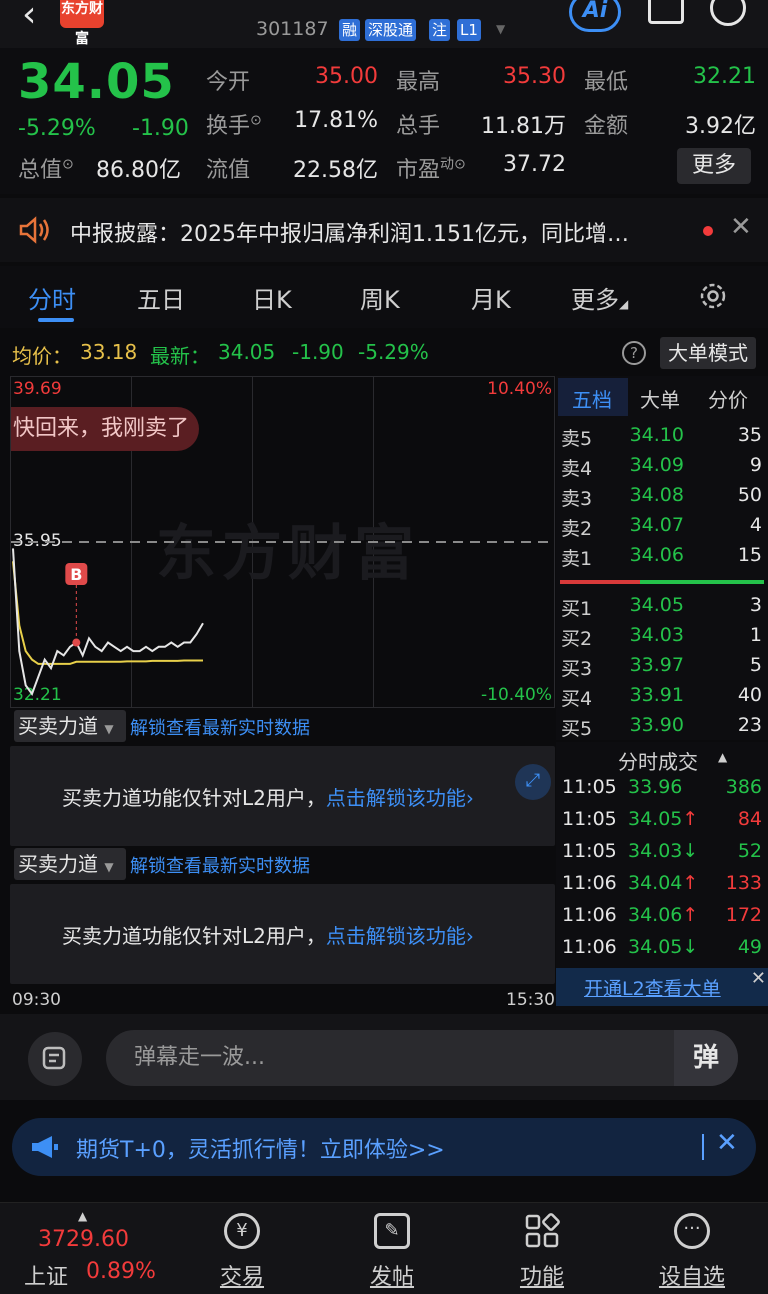  I want to click on bid-row: 买1 34.05 3, so click(662, 609).